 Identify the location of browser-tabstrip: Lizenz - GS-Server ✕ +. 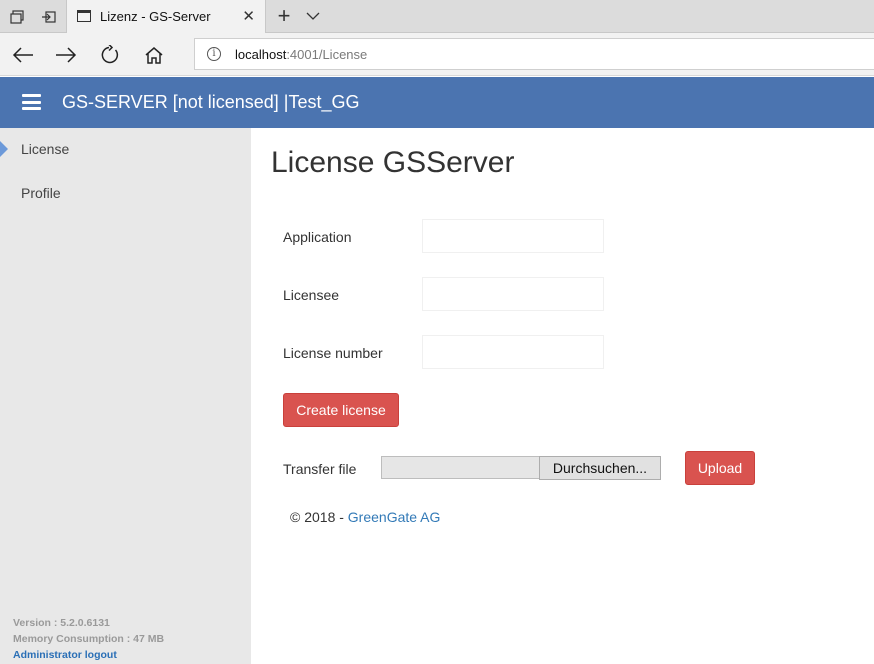
(437, 16).